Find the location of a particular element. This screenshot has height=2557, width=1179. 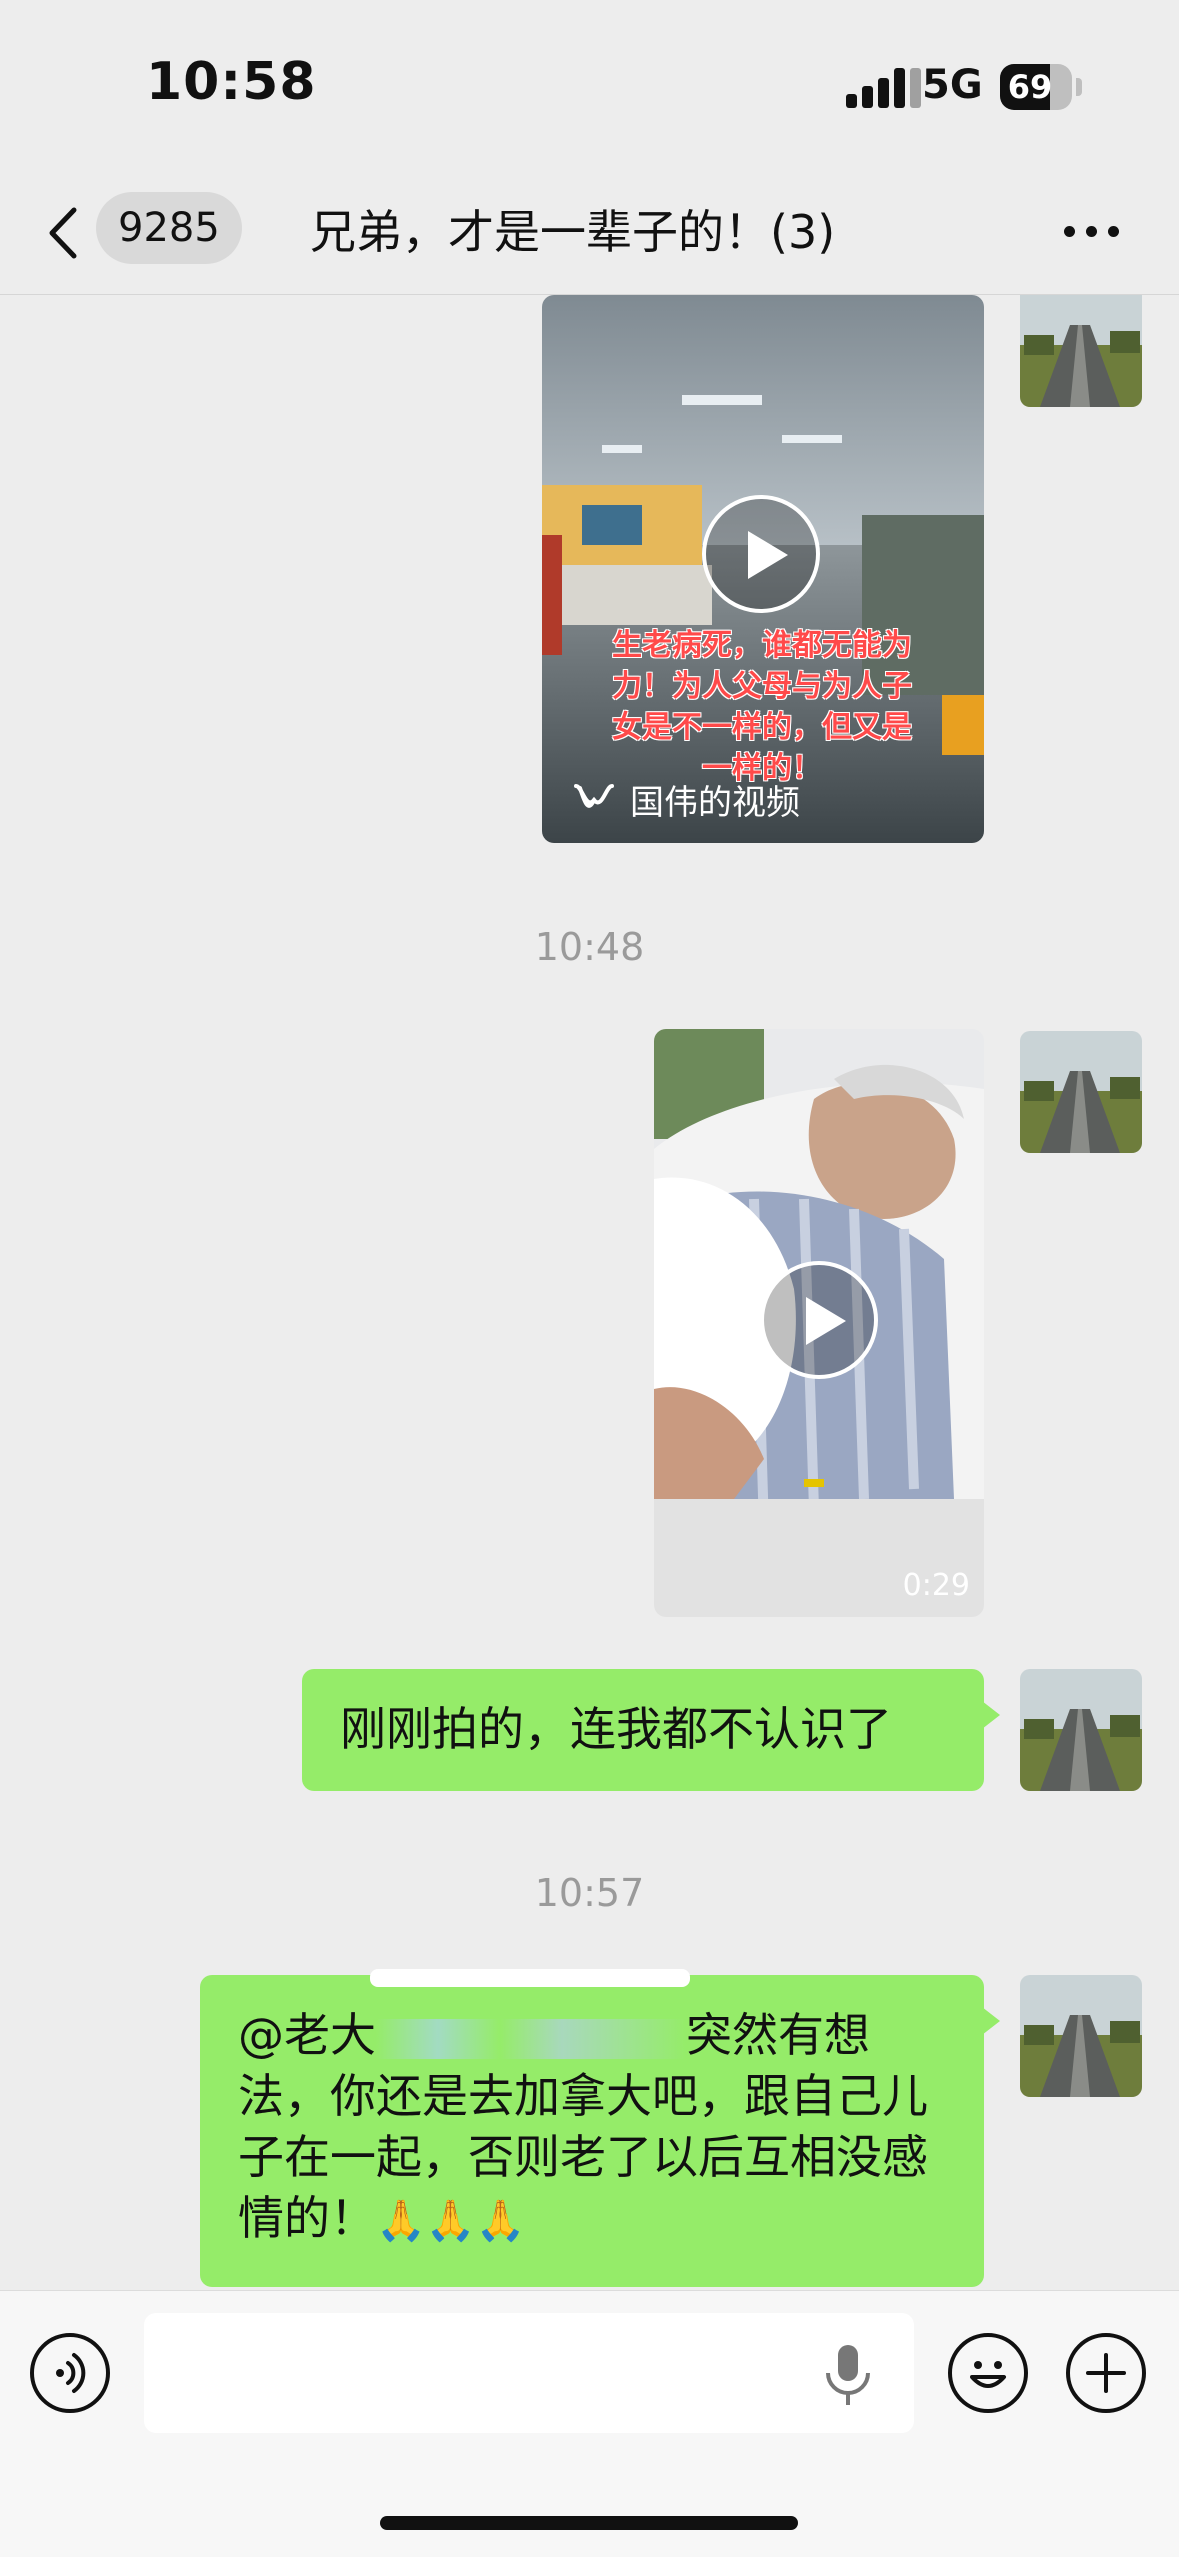

video-message-channels: 生老病死，谁都无能为力！为人父母与为人子女是不一样的，但又是一样的！ 国伟的视频 is located at coordinates (763, 569).